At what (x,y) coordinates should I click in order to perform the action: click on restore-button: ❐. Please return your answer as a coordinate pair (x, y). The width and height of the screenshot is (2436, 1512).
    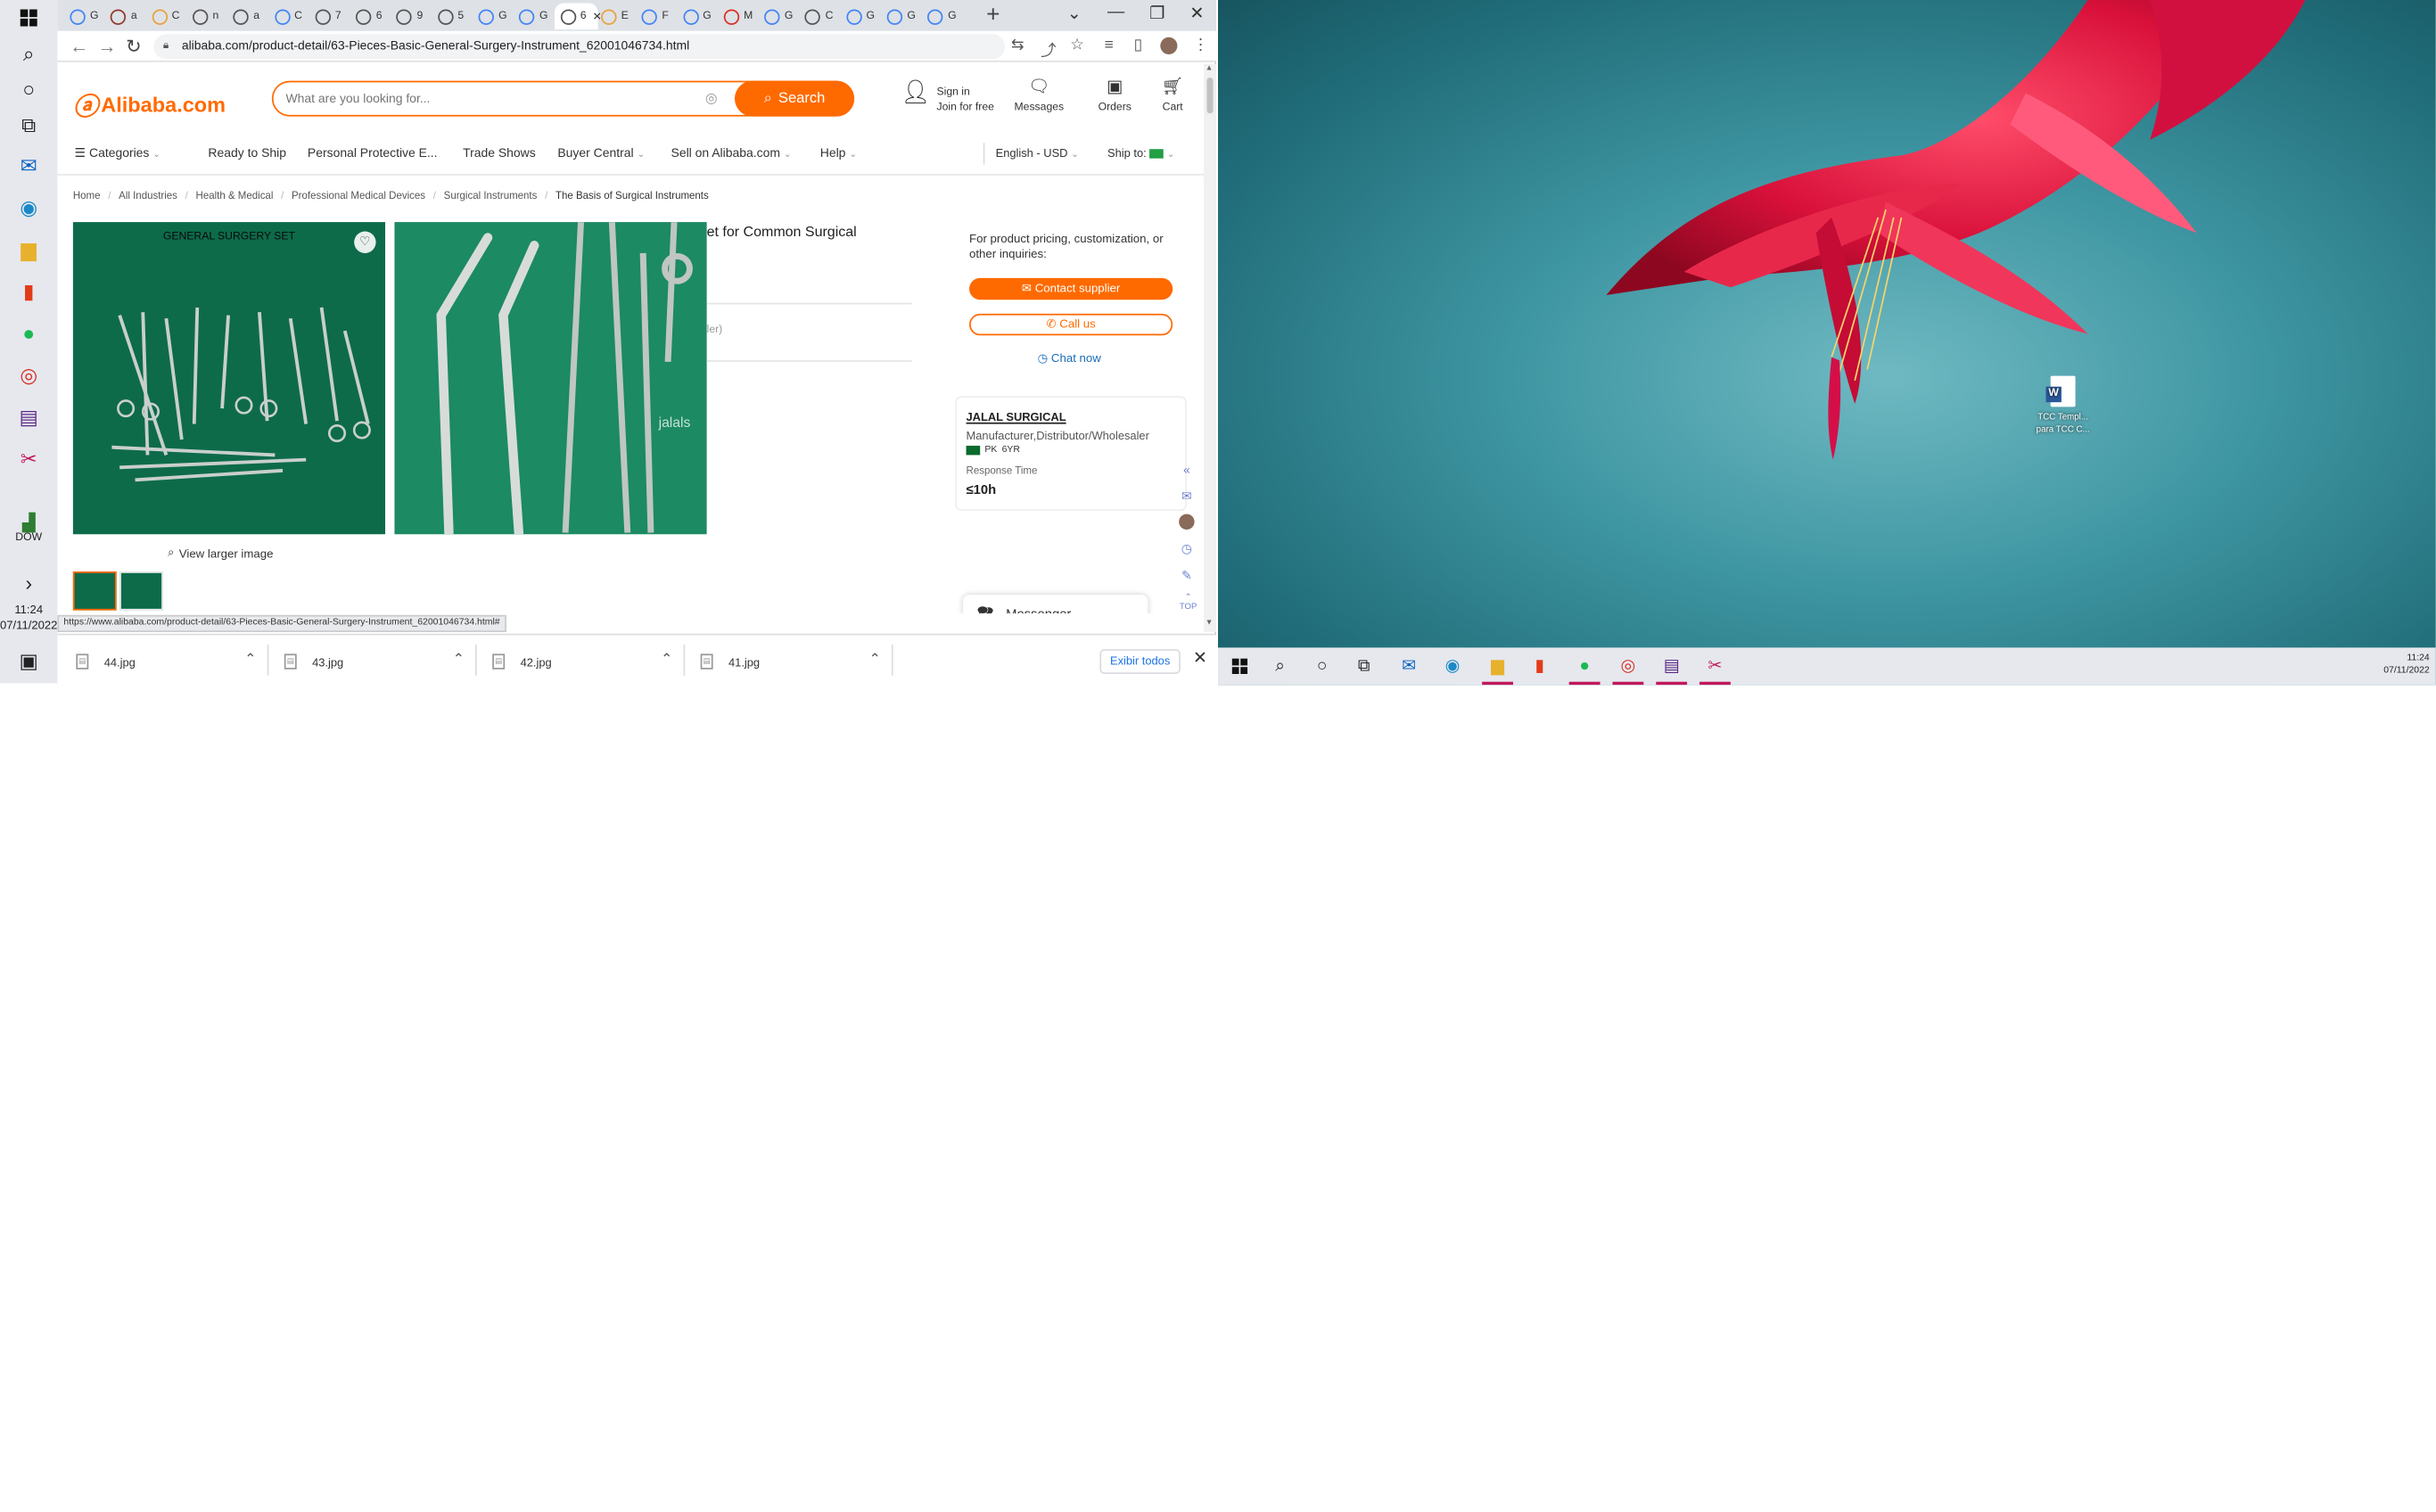
    Looking at the image, I should click on (1157, 13).